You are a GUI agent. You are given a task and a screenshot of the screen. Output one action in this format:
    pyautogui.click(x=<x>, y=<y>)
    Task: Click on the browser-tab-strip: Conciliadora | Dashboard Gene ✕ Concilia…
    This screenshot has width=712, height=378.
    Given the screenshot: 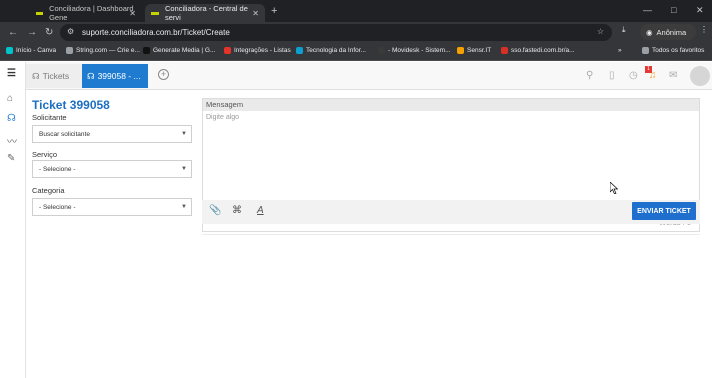 What is the action you would take?
    pyautogui.click(x=356, y=11)
    